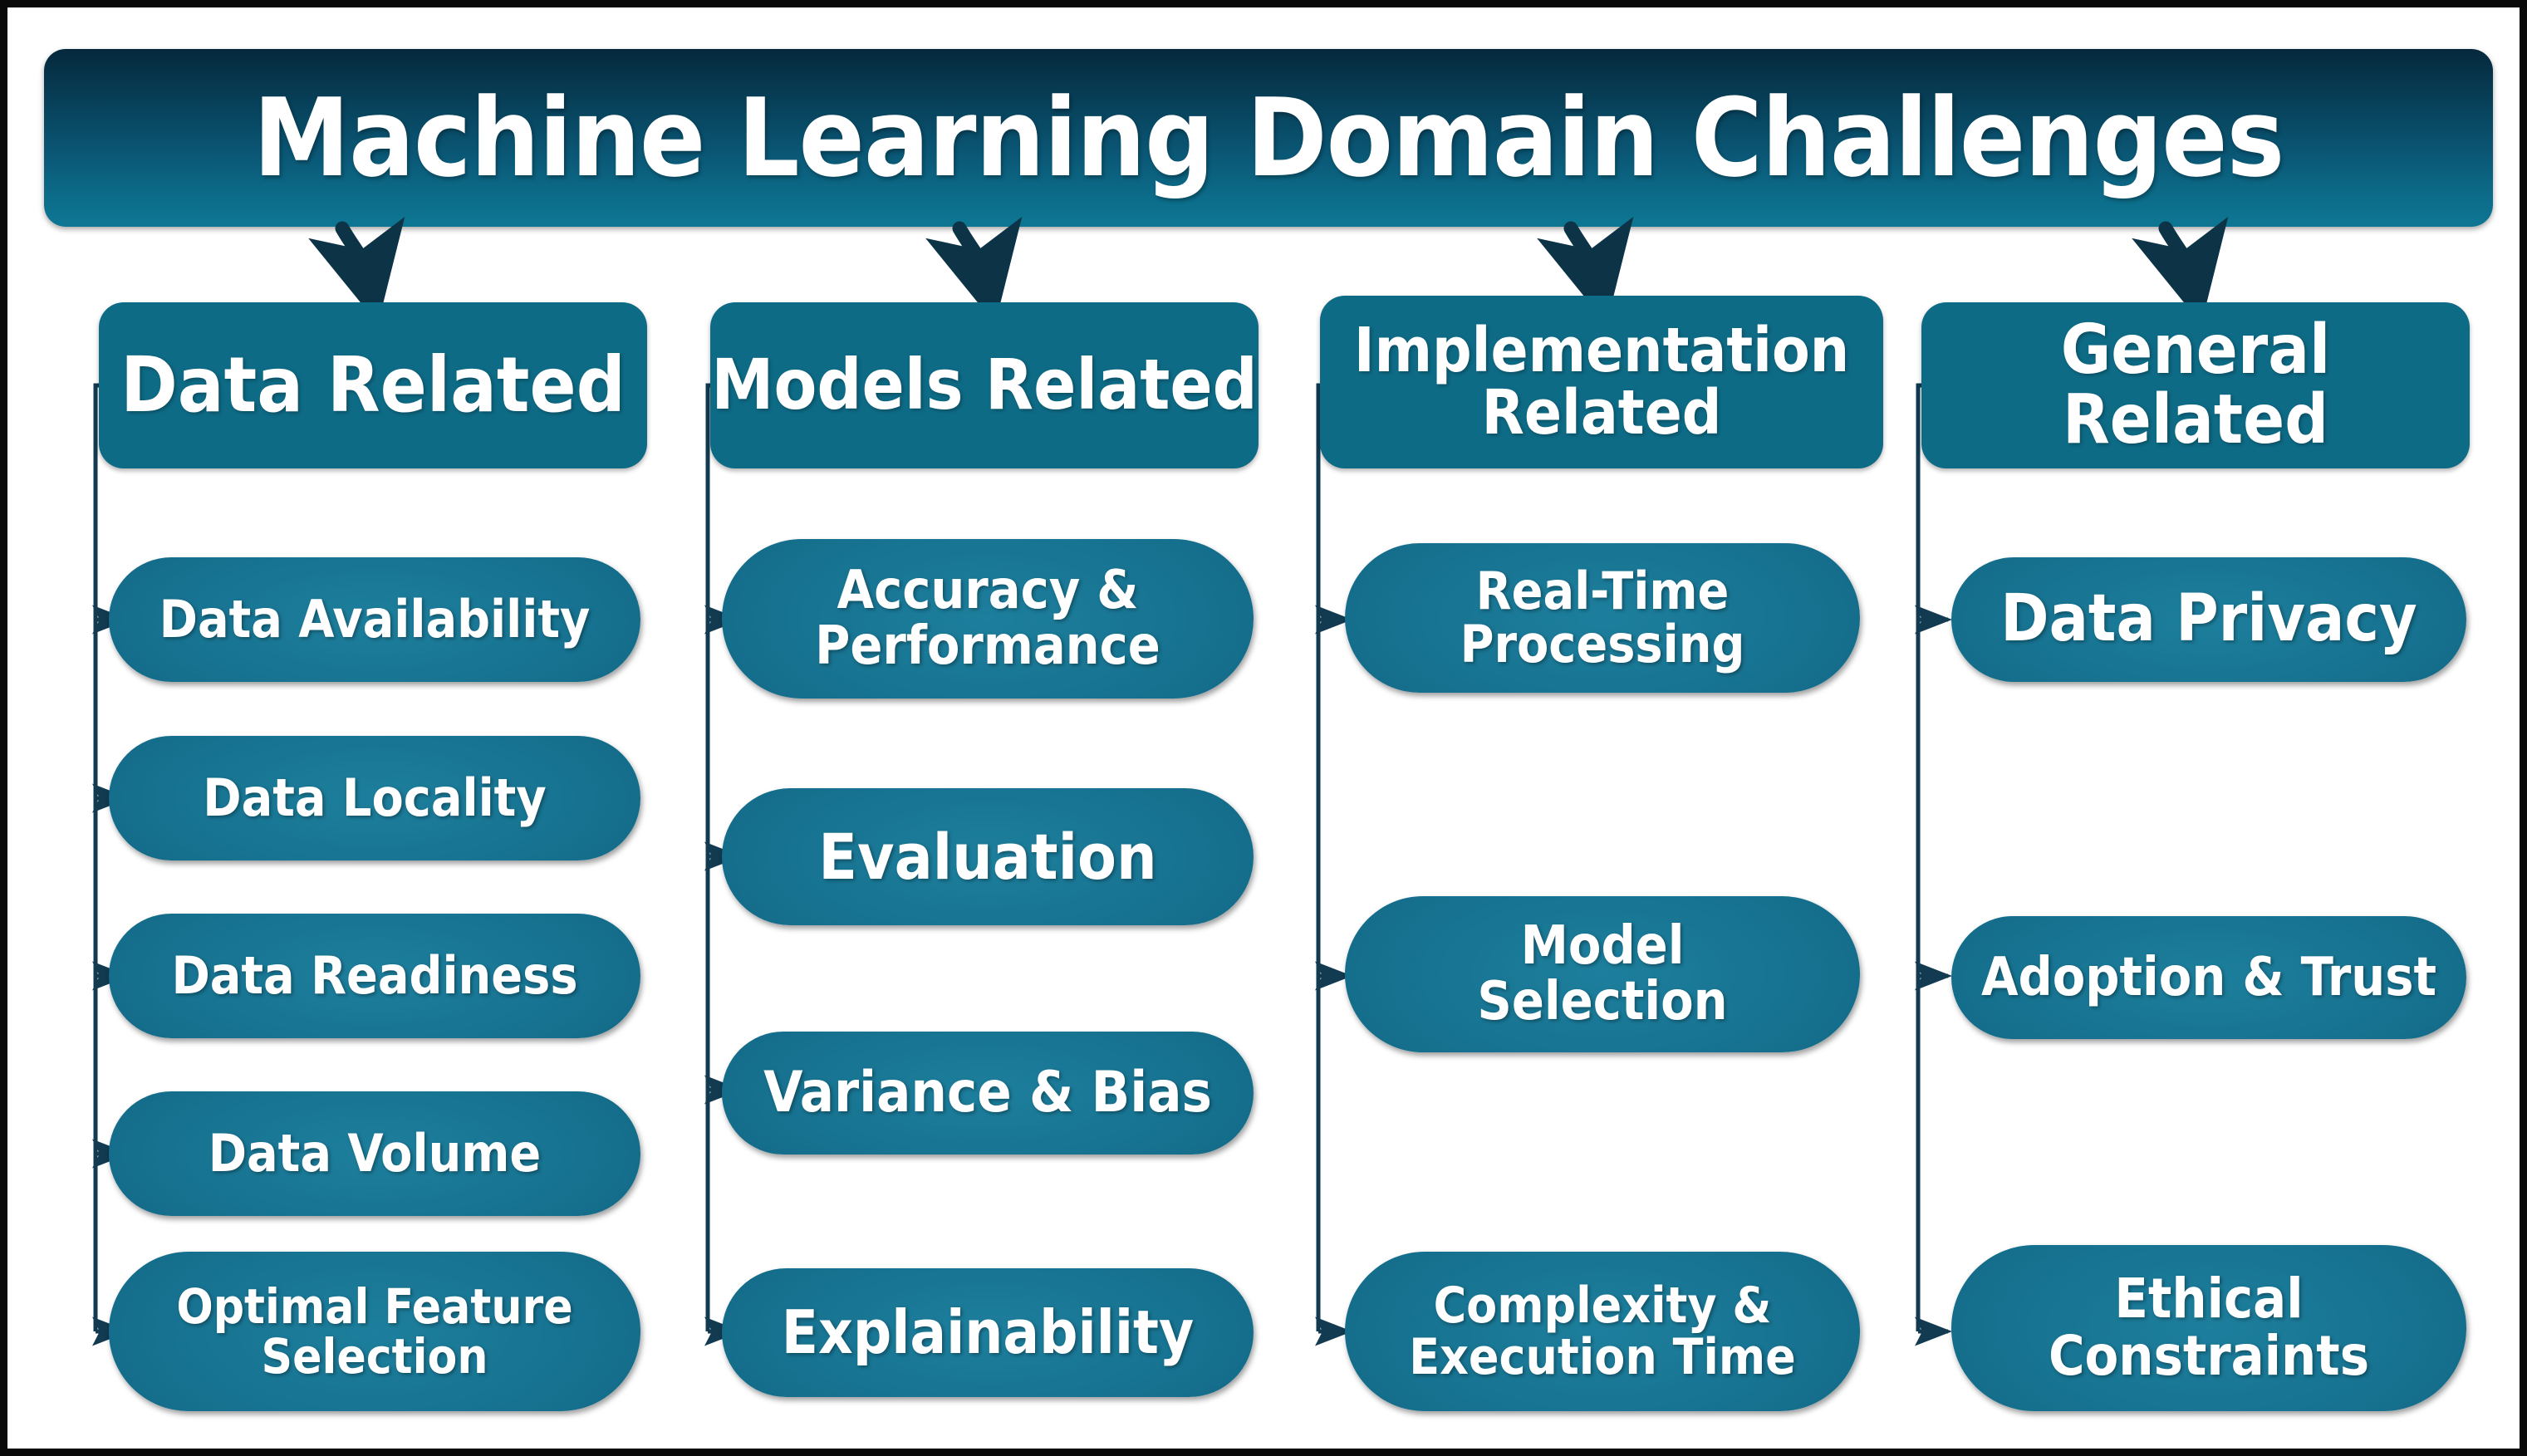  I want to click on leaf-explainability-label: Explainability, so click(988, 1332).